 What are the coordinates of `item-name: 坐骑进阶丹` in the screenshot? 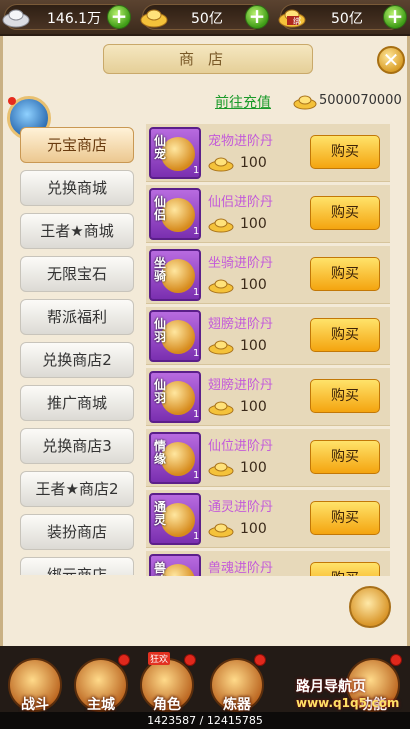 It's located at (241, 263).